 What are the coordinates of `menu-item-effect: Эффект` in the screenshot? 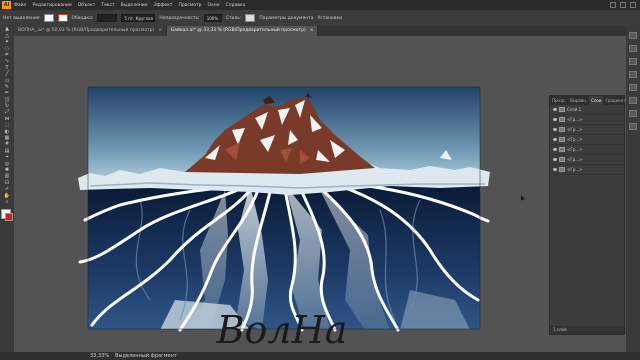 It's located at (162, 5).